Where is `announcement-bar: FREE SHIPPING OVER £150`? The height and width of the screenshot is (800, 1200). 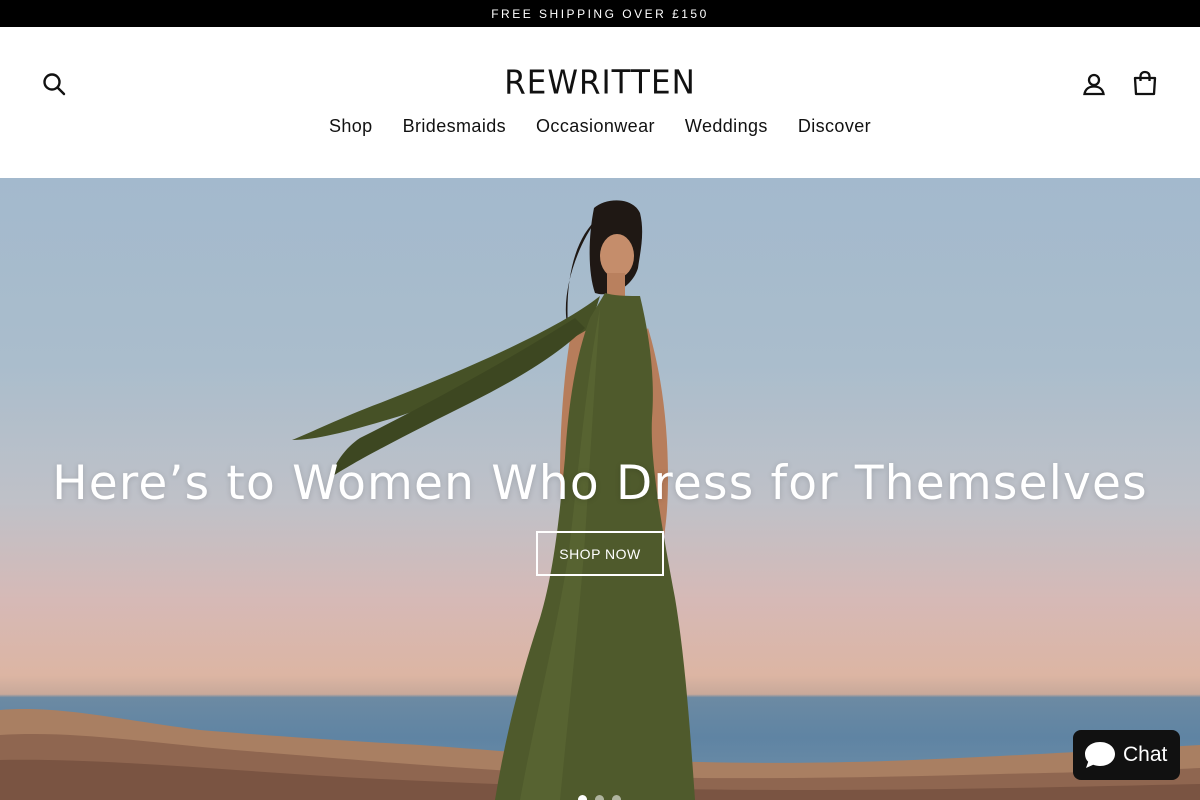 announcement-bar: FREE SHIPPING OVER £150 is located at coordinates (600, 13).